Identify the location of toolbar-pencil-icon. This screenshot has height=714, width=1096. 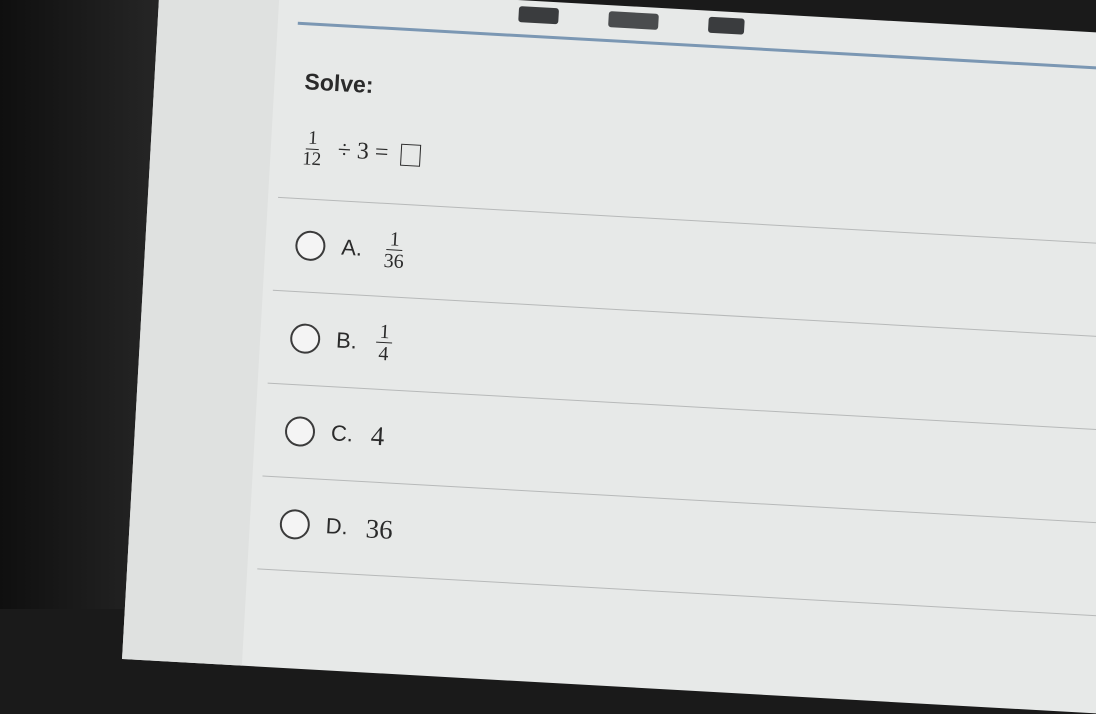
(633, 20).